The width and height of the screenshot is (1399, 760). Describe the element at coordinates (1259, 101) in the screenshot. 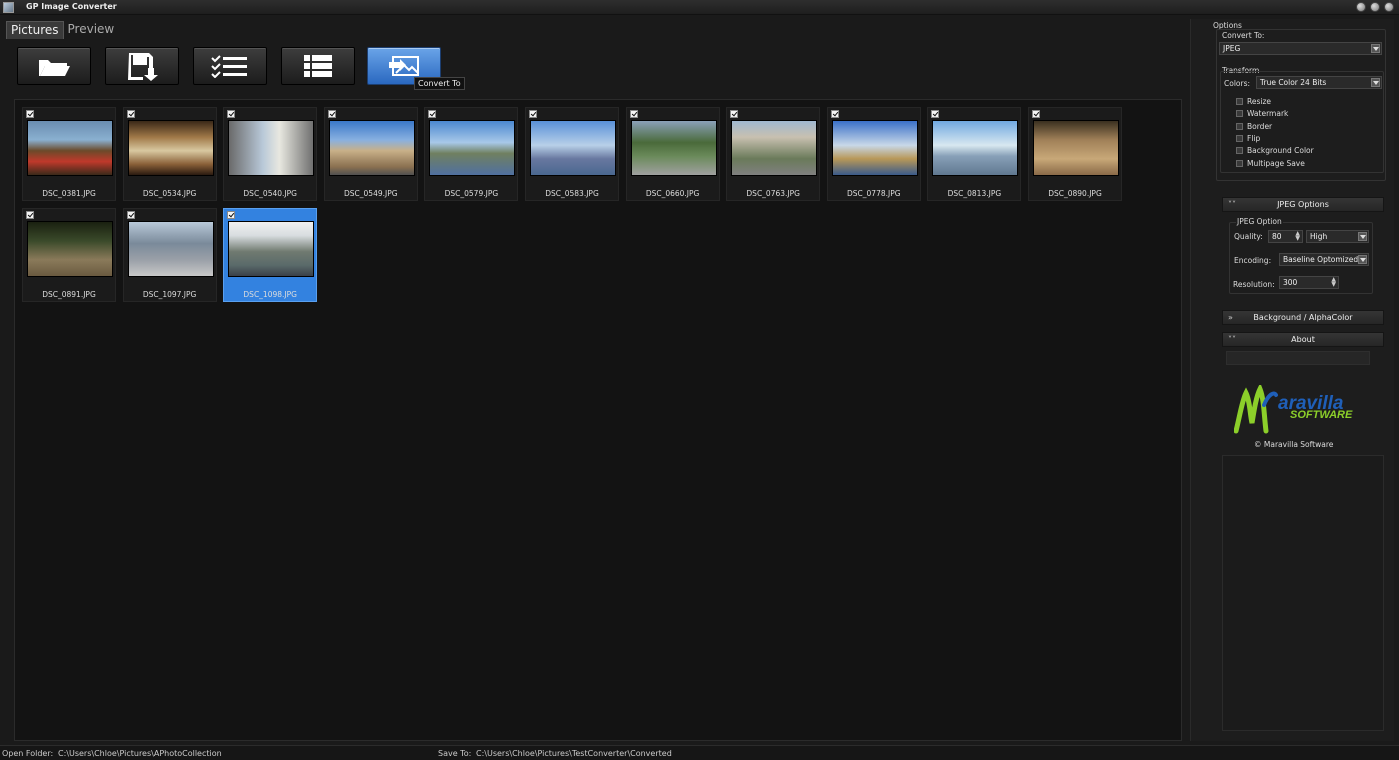

I see `transform-option-label: Resize` at that location.